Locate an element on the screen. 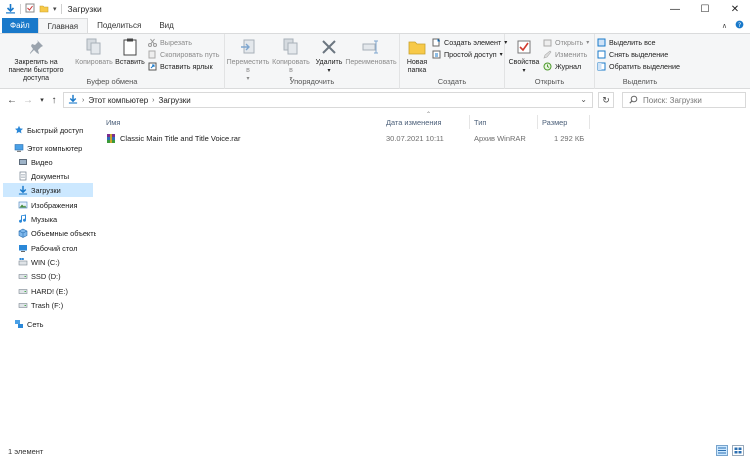 The image size is (750, 460). refresh-button: ↻ is located at coordinates (606, 100).